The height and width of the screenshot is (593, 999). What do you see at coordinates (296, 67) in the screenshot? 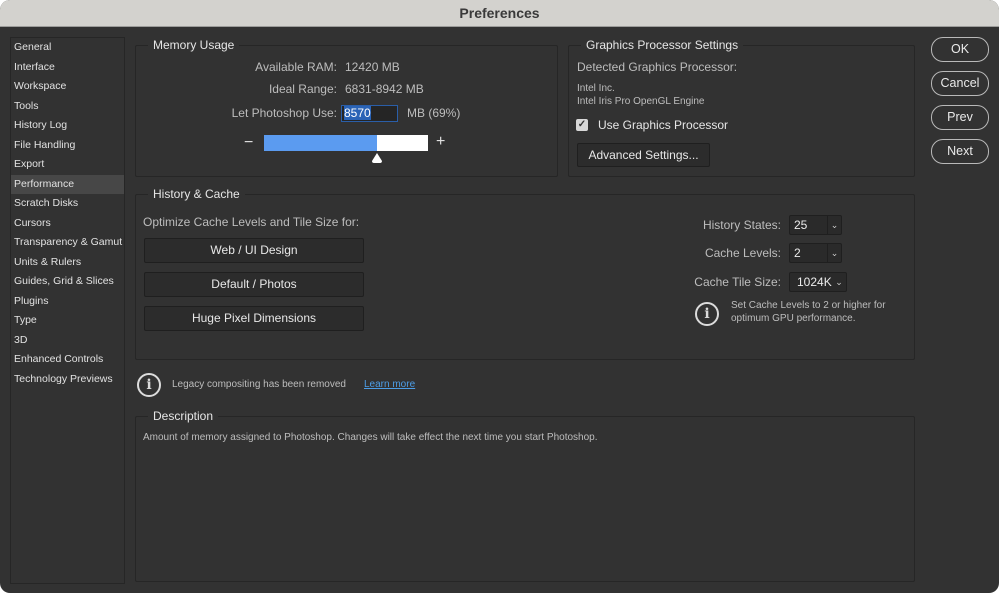
I see `available-ram-label: Available RAM:` at bounding box center [296, 67].